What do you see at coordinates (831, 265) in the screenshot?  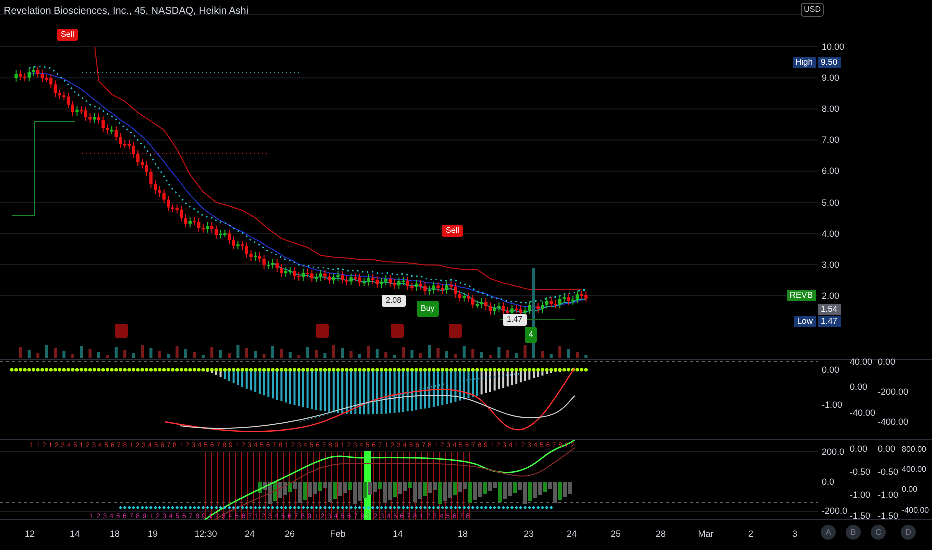 I see `price-axis-label: 3.00` at bounding box center [831, 265].